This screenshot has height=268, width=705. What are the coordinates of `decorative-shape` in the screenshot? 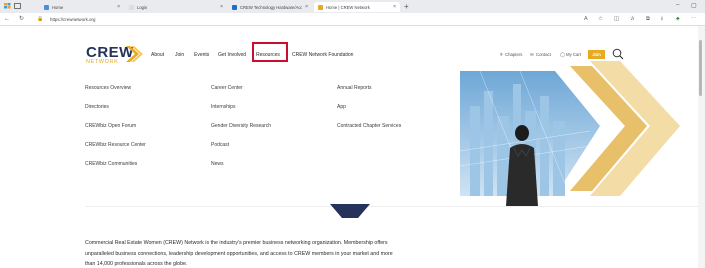 It's located at (350, 211).